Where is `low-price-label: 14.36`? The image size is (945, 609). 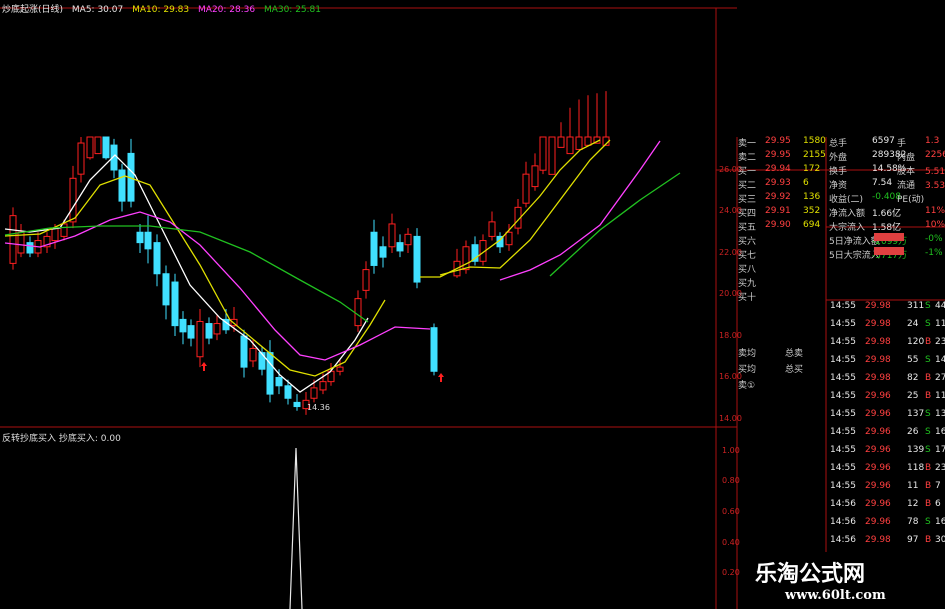 low-price-label: 14.36 is located at coordinates (318, 407).